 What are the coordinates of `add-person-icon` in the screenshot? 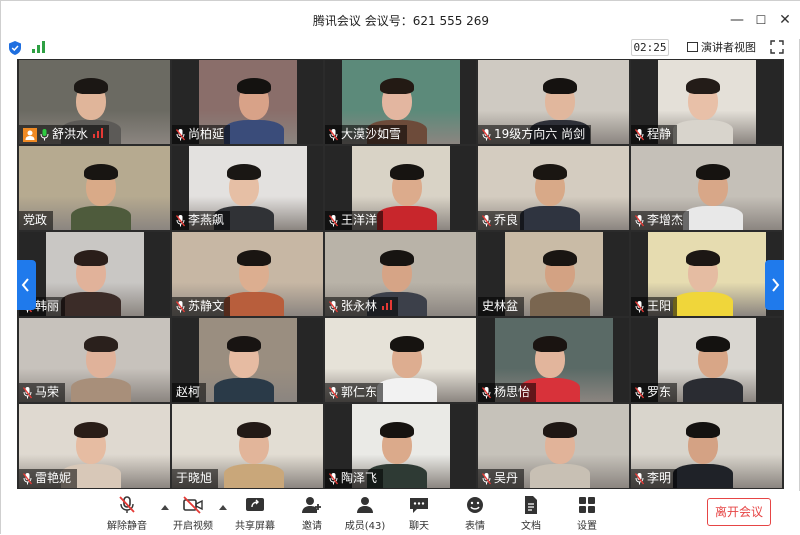 It's located at (311, 505).